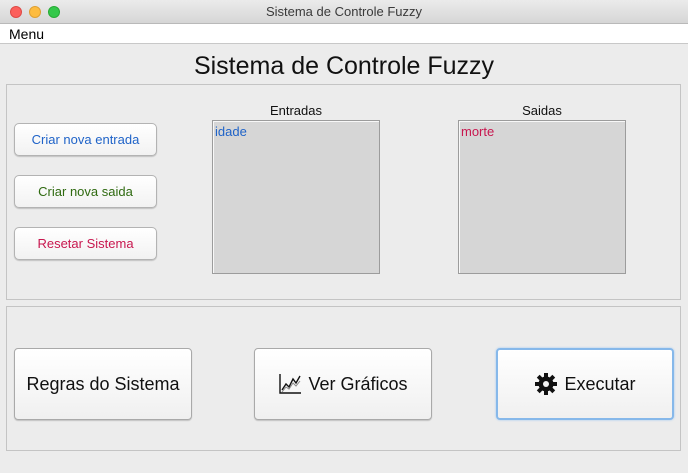 This screenshot has height=473, width=688. What do you see at coordinates (546, 384) in the screenshot?
I see `gear-icon` at bounding box center [546, 384].